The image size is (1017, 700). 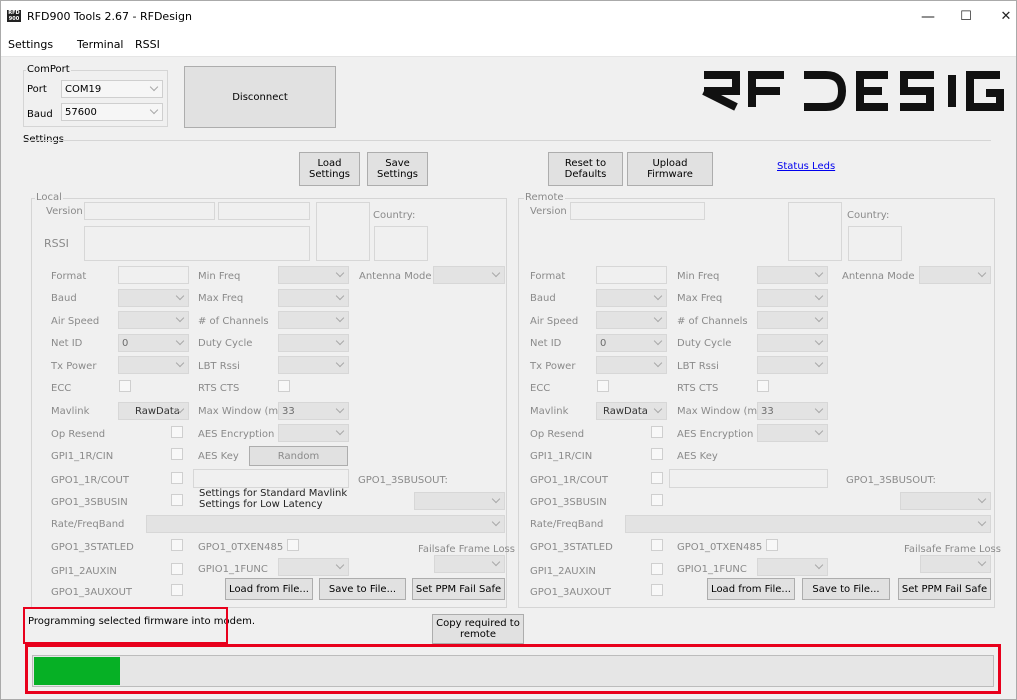 What do you see at coordinates (657, 454) in the screenshot?
I see `remote-gpi1-checkbox` at bounding box center [657, 454].